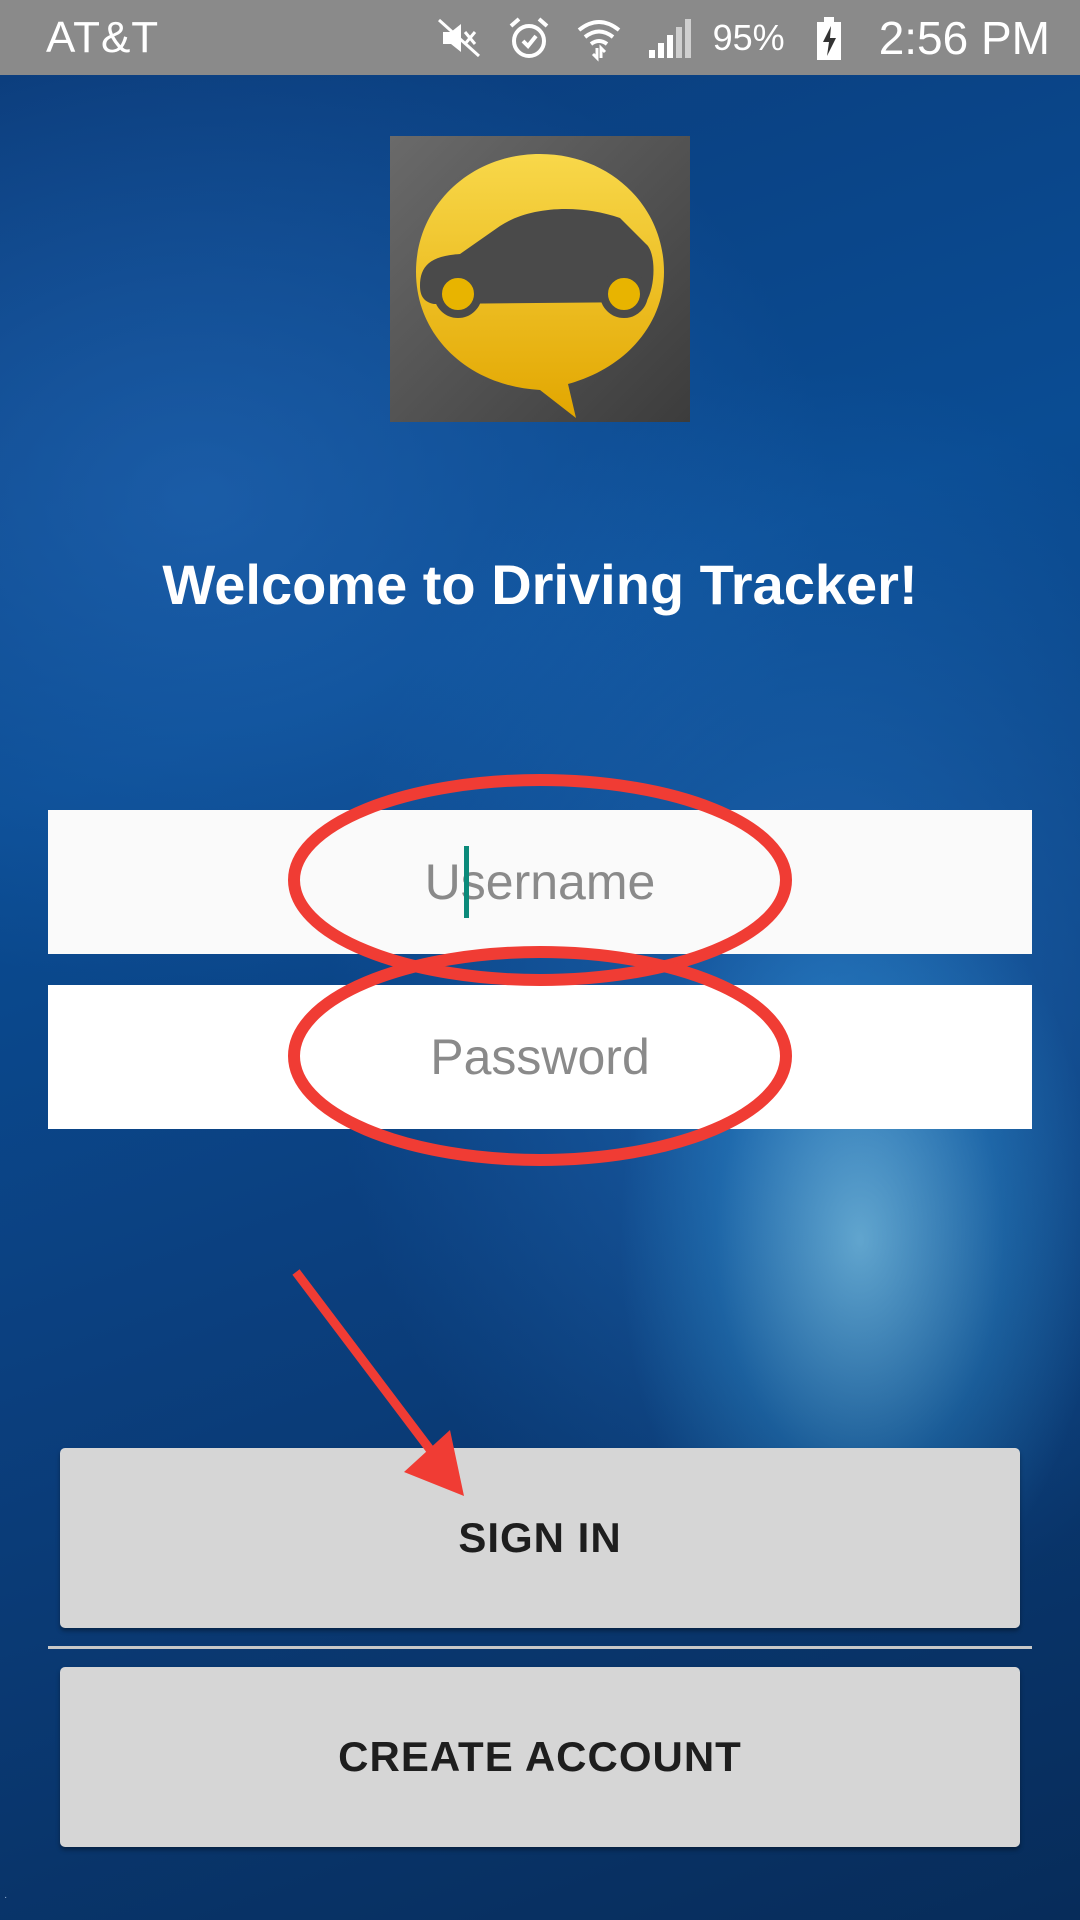 This screenshot has height=1920, width=1080. Describe the element at coordinates (540, 1647) in the screenshot. I see `button-divider` at that location.